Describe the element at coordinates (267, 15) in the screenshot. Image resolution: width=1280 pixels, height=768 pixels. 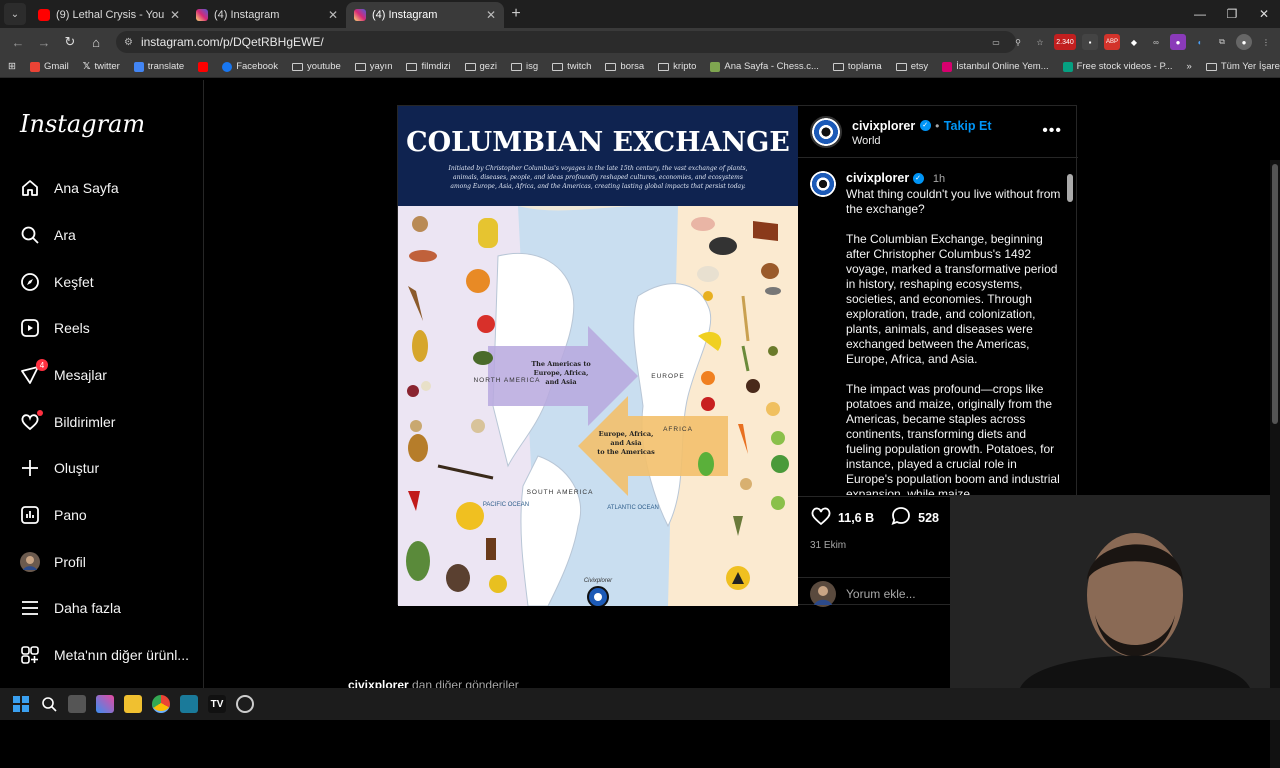
I see `browser-tab: (4) Instagram ✕` at that location.